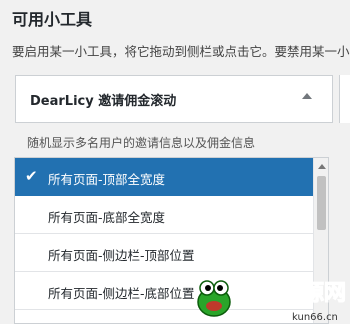 This screenshot has height=324, width=350. What do you see at coordinates (52, 19) in the screenshot?
I see `panel-title: 可用小工具` at bounding box center [52, 19].